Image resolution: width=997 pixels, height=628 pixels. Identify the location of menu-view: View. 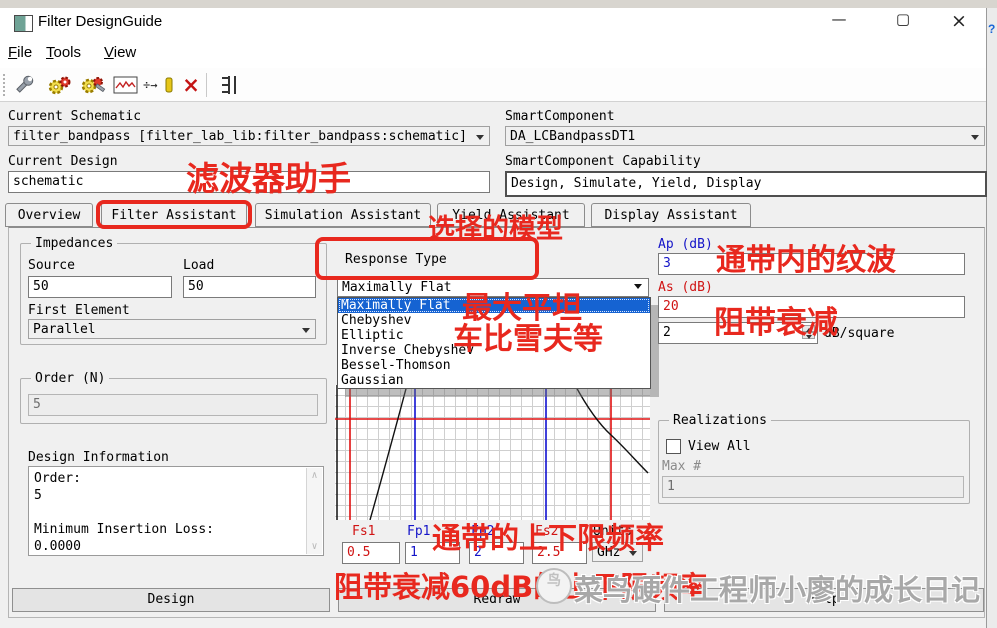
(120, 52).